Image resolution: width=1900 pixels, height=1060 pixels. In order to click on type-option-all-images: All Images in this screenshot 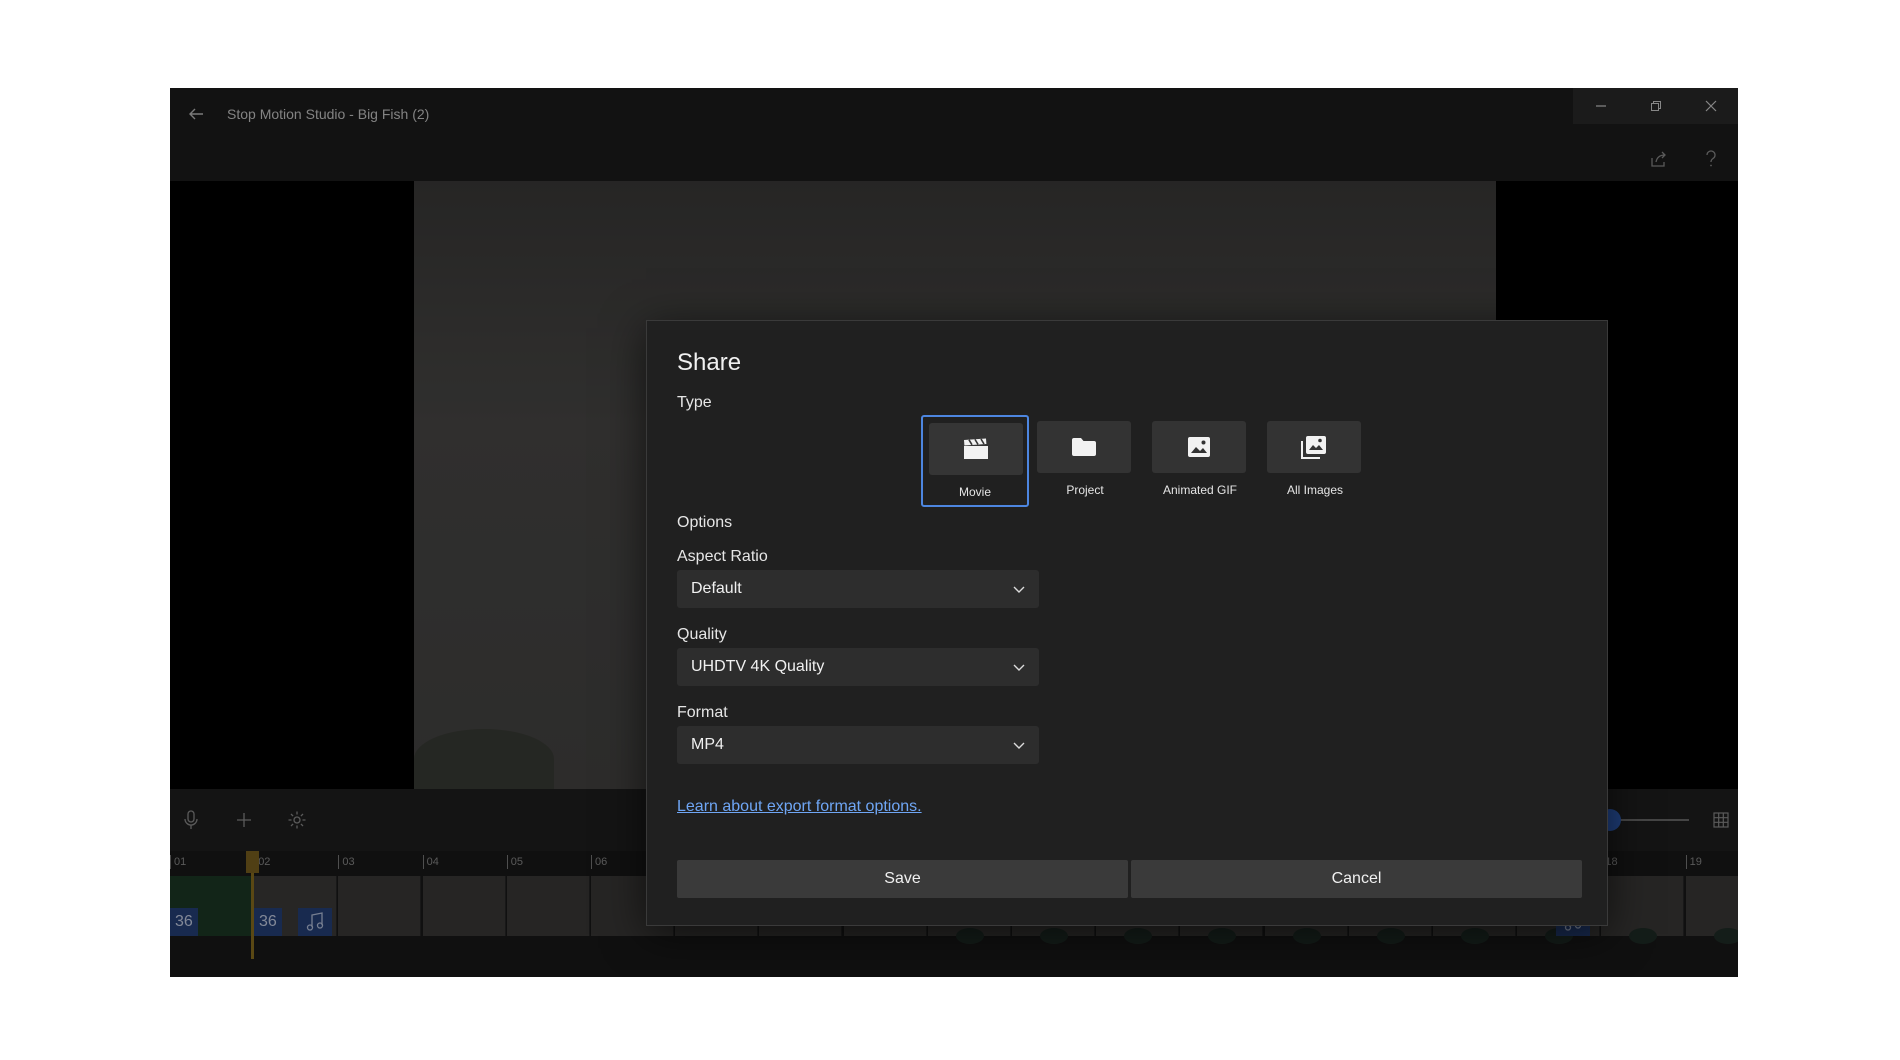, I will do `click(1315, 461)`.